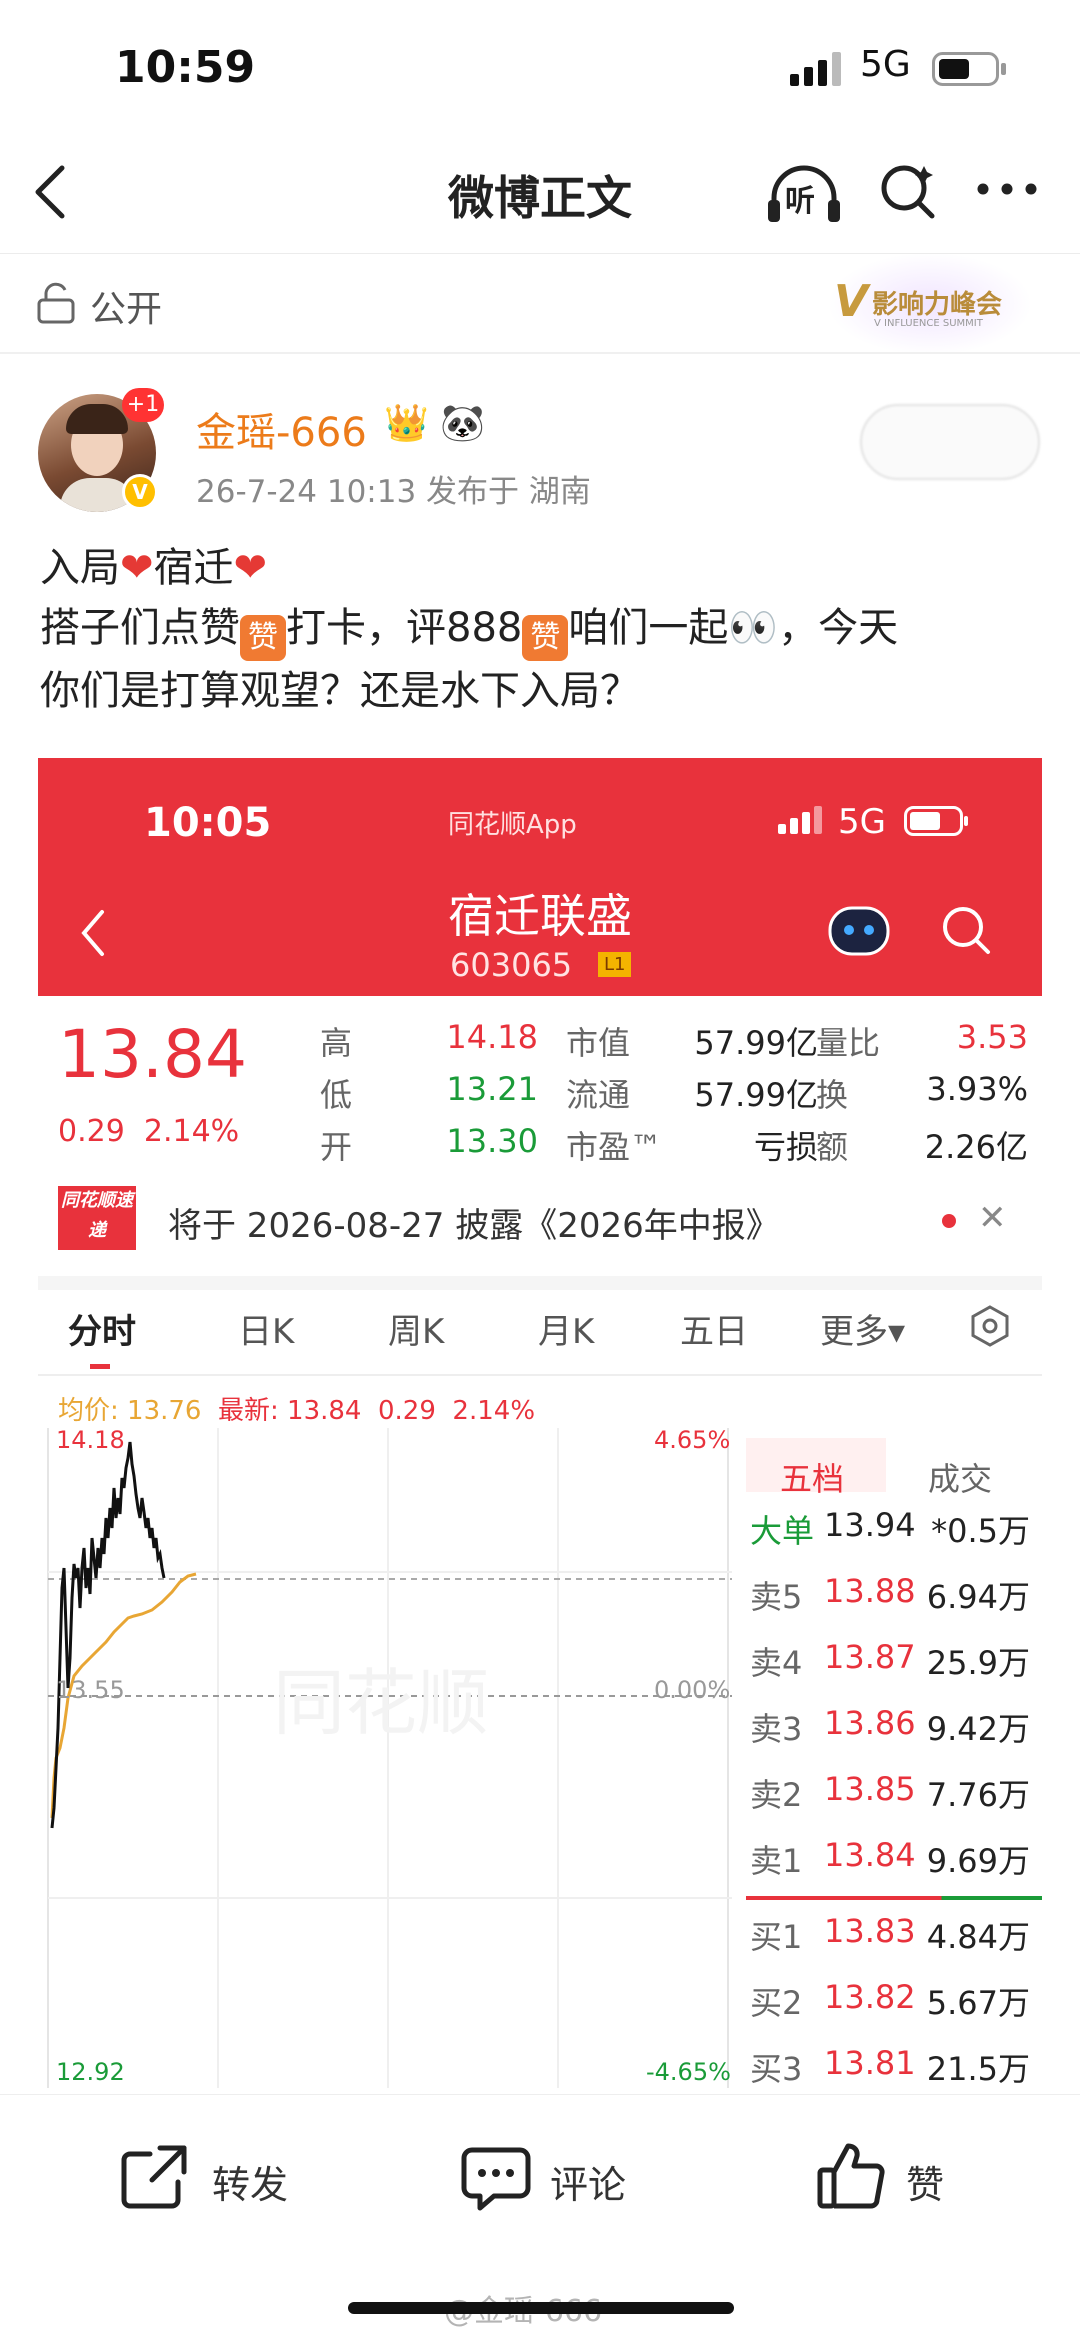 Image resolution: width=1080 pixels, height=2337 pixels. I want to click on lock-open-icon, so click(56, 303).